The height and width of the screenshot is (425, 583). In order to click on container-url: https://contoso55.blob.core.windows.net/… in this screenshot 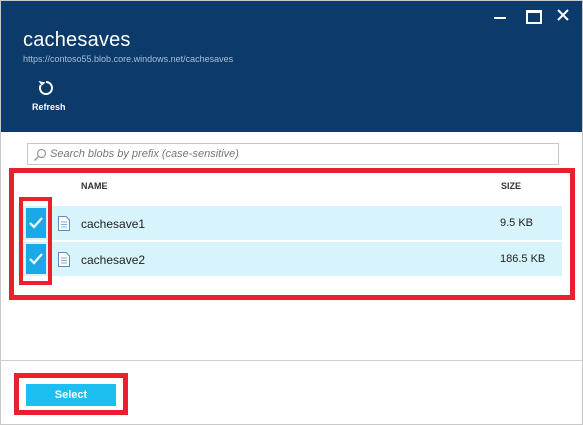, I will do `click(128, 59)`.